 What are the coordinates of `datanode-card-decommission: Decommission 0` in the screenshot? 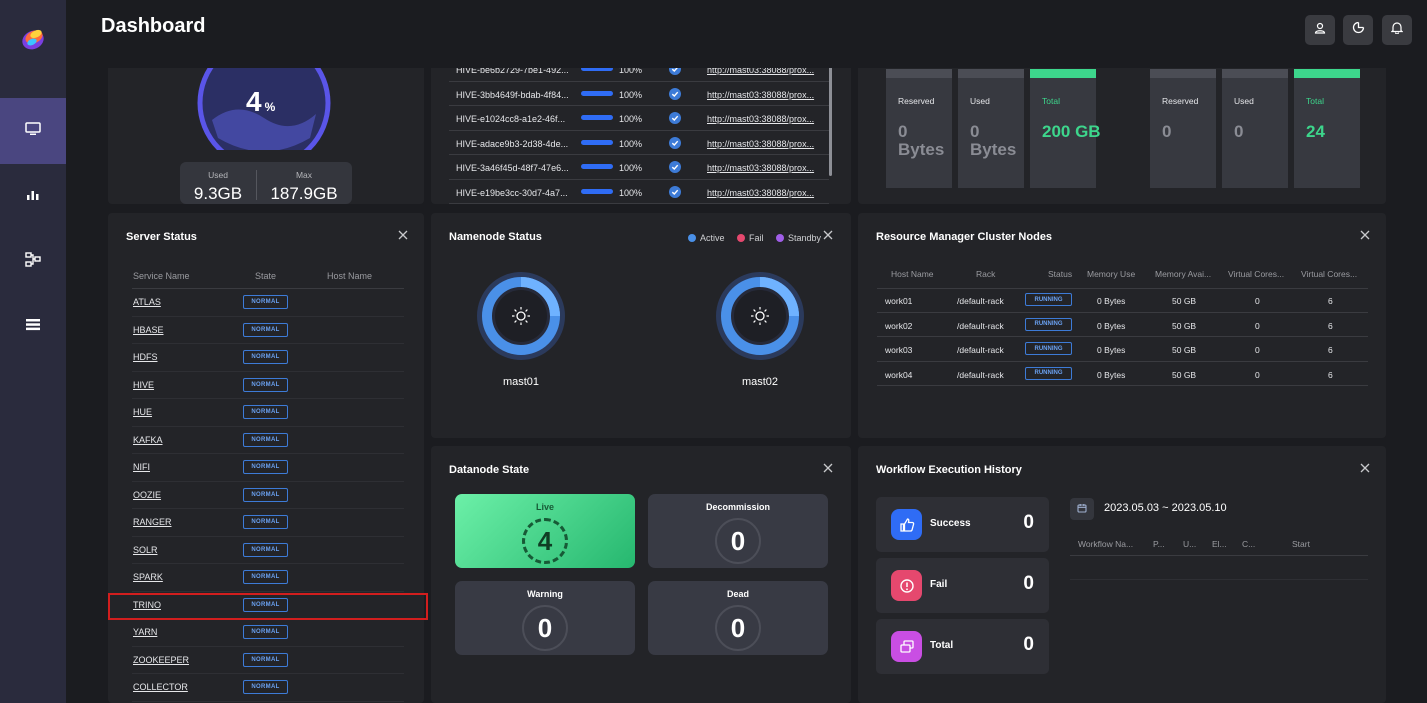 It's located at (738, 531).